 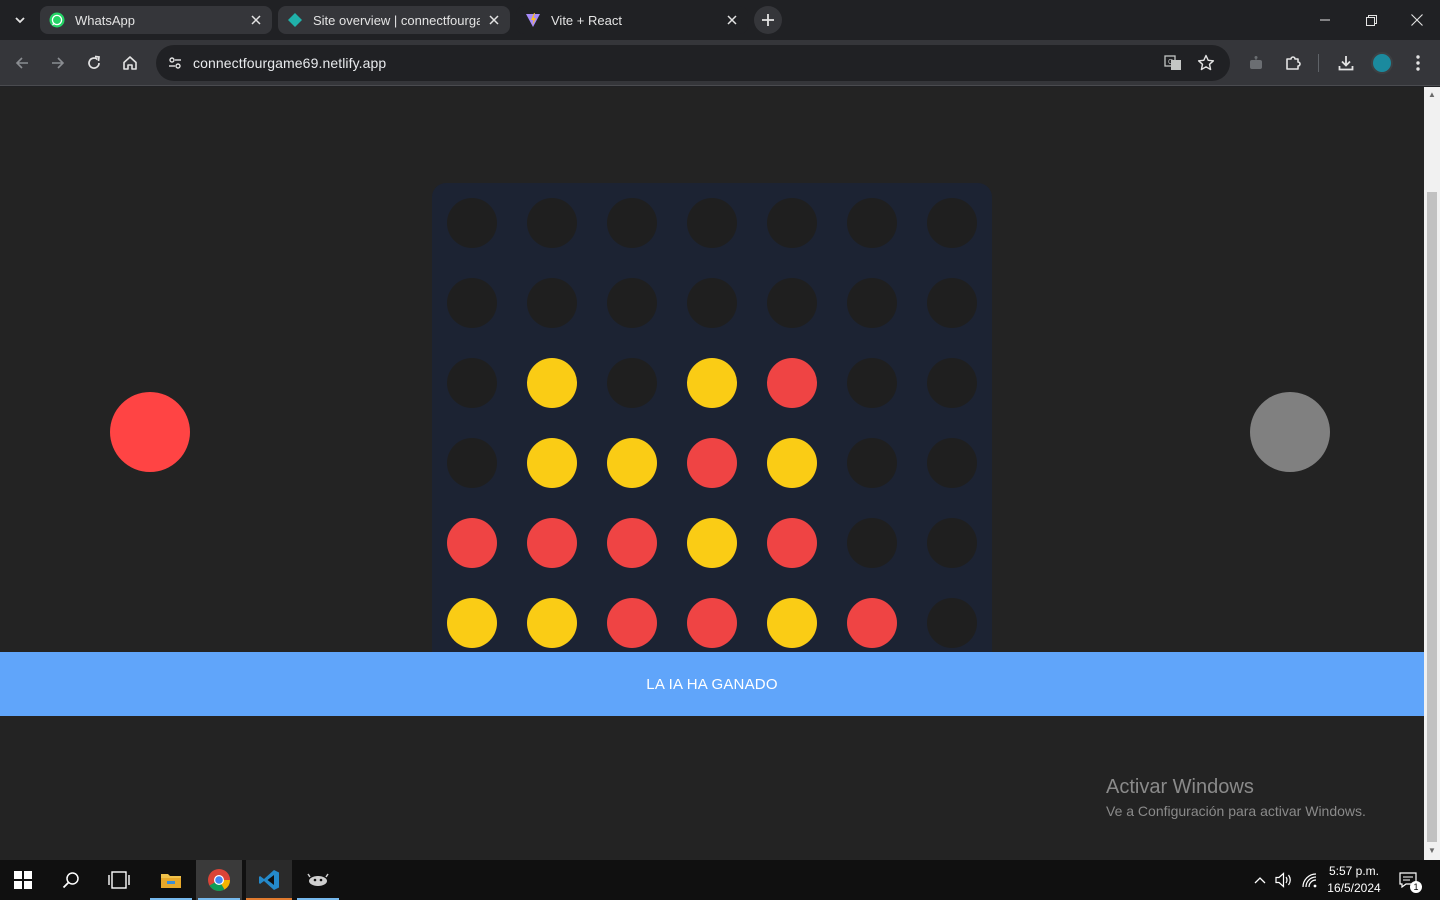 I want to click on extensions-button, so click(x=1293, y=63).